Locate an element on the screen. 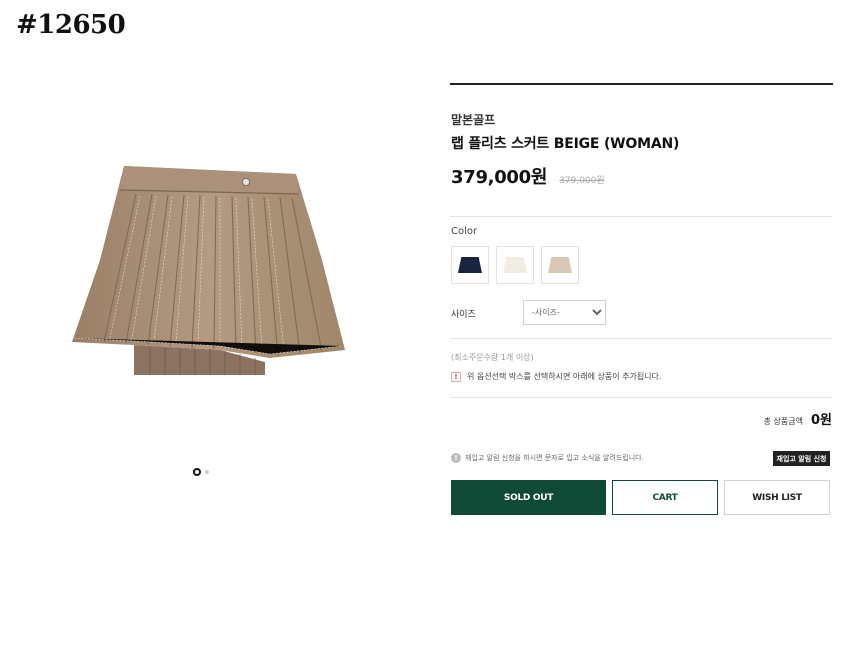 The height and width of the screenshot is (645, 860). option-notice-text: 위 옵션선택 박스를 선택하시면 아래에 상품이 추가됩니다. is located at coordinates (564, 376).